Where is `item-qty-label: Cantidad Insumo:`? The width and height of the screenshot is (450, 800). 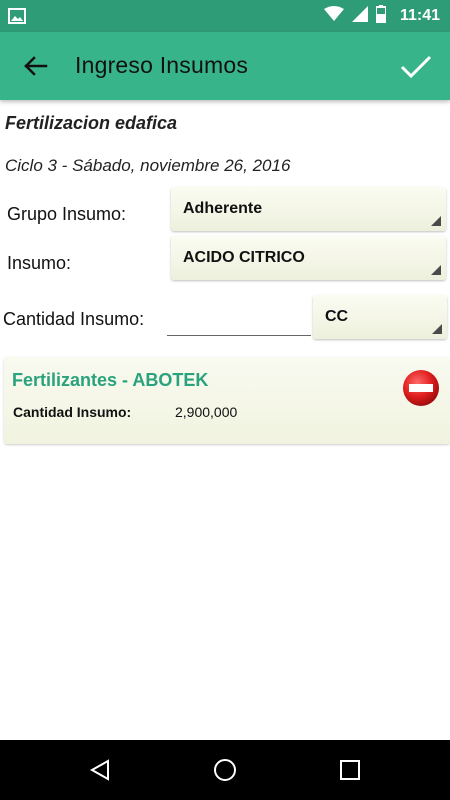
item-qty-label: Cantidad Insumo: is located at coordinates (72, 412).